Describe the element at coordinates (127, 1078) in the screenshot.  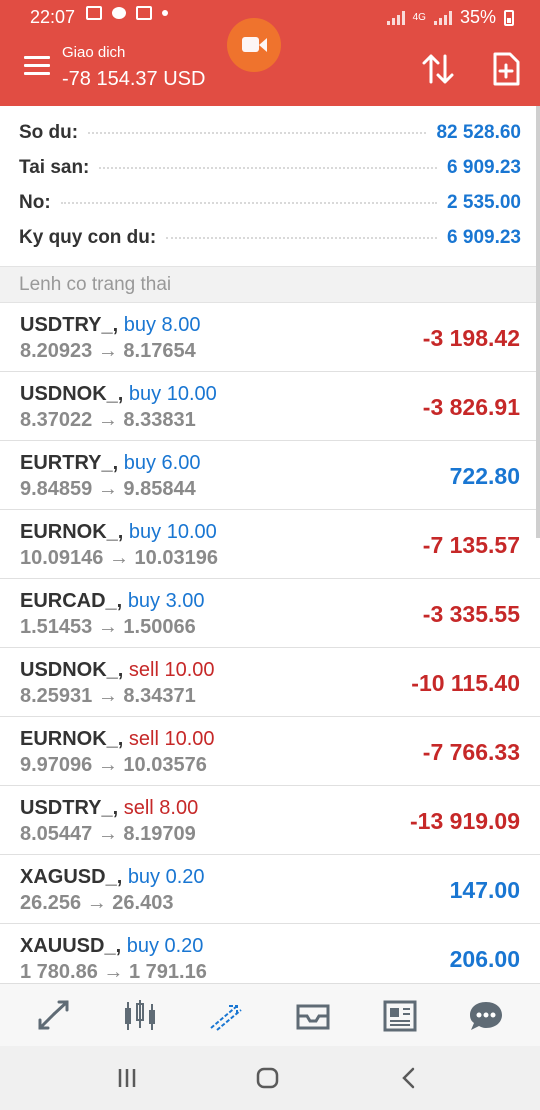
I see `recent-apps-icon` at that location.